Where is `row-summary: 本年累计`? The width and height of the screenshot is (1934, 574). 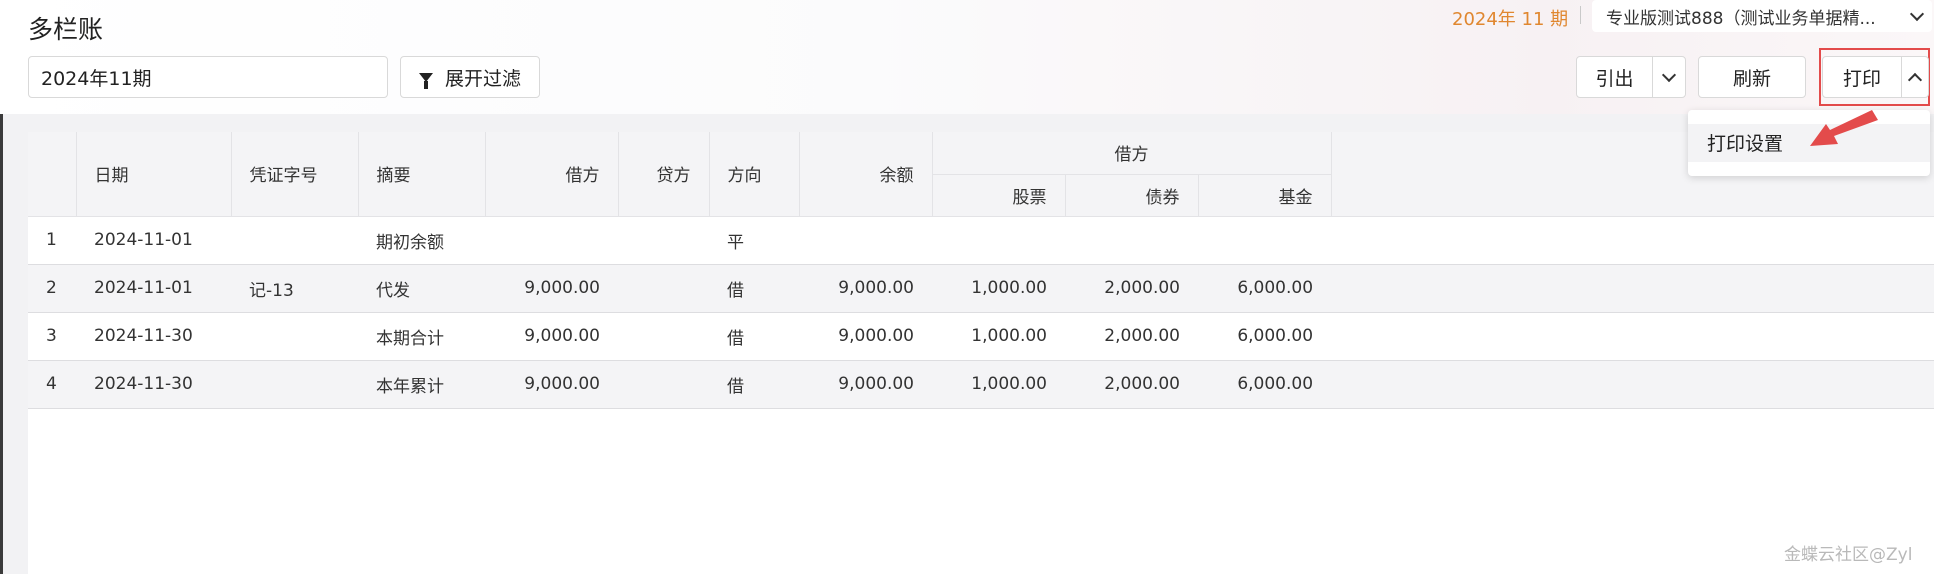 row-summary: 本年累计 is located at coordinates (421, 384).